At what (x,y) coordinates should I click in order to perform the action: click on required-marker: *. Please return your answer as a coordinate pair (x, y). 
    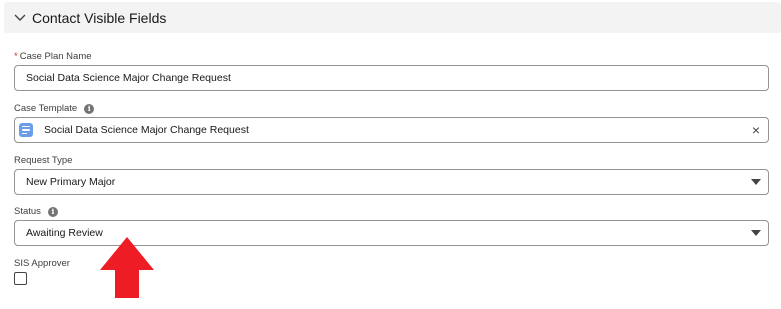
    Looking at the image, I should click on (16, 56).